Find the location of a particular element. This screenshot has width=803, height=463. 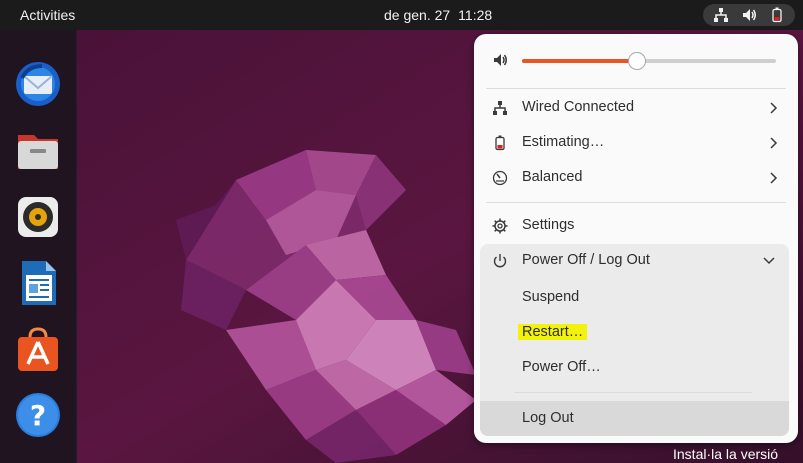

system-tray is located at coordinates (749, 15).